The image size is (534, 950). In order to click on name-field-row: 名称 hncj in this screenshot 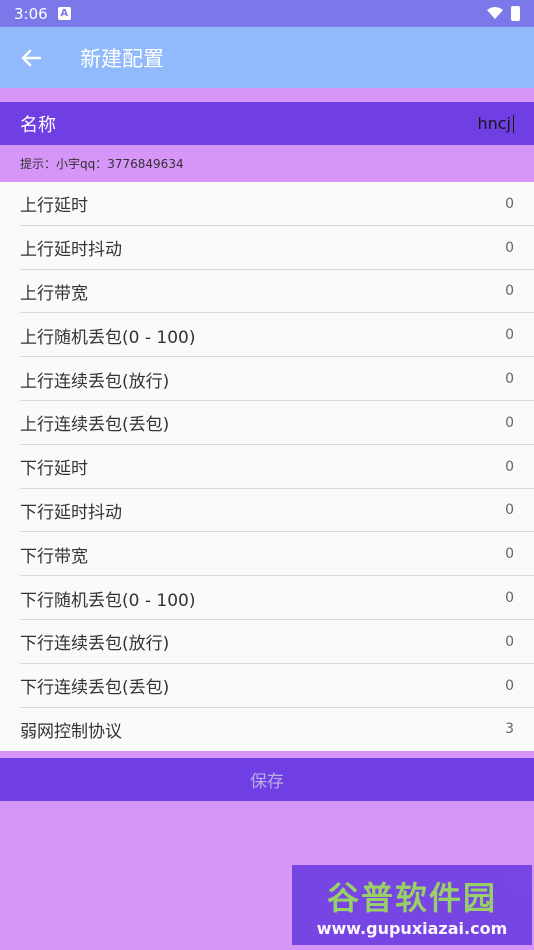, I will do `click(267, 123)`.